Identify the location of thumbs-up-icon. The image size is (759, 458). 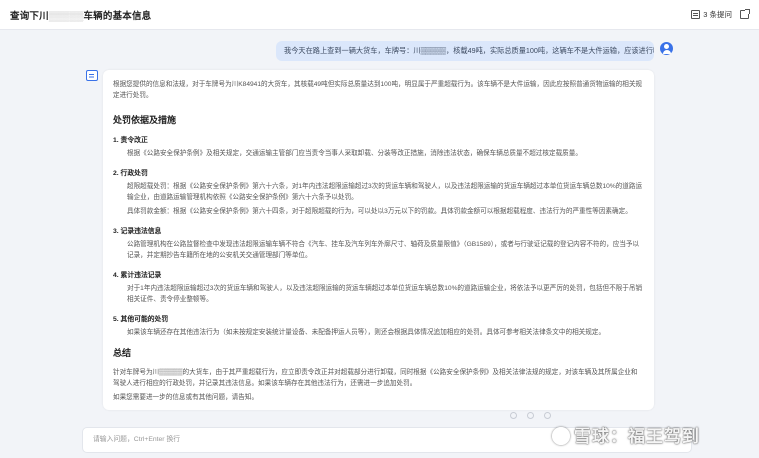
(530, 415).